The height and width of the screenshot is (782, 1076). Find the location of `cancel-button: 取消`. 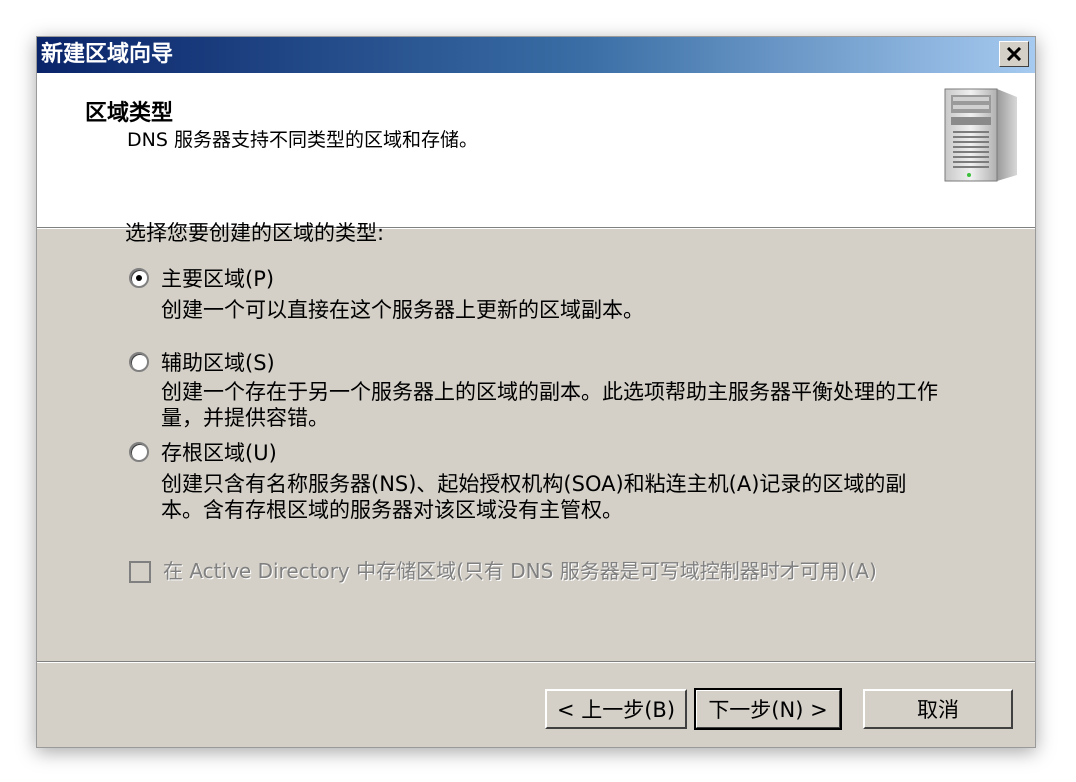

cancel-button: 取消 is located at coordinates (938, 709).